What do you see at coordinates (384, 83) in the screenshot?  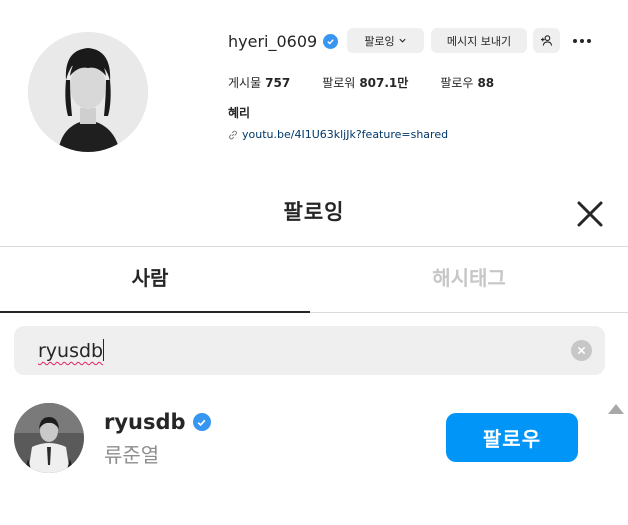 I see `followers-count: 807.1만` at bounding box center [384, 83].